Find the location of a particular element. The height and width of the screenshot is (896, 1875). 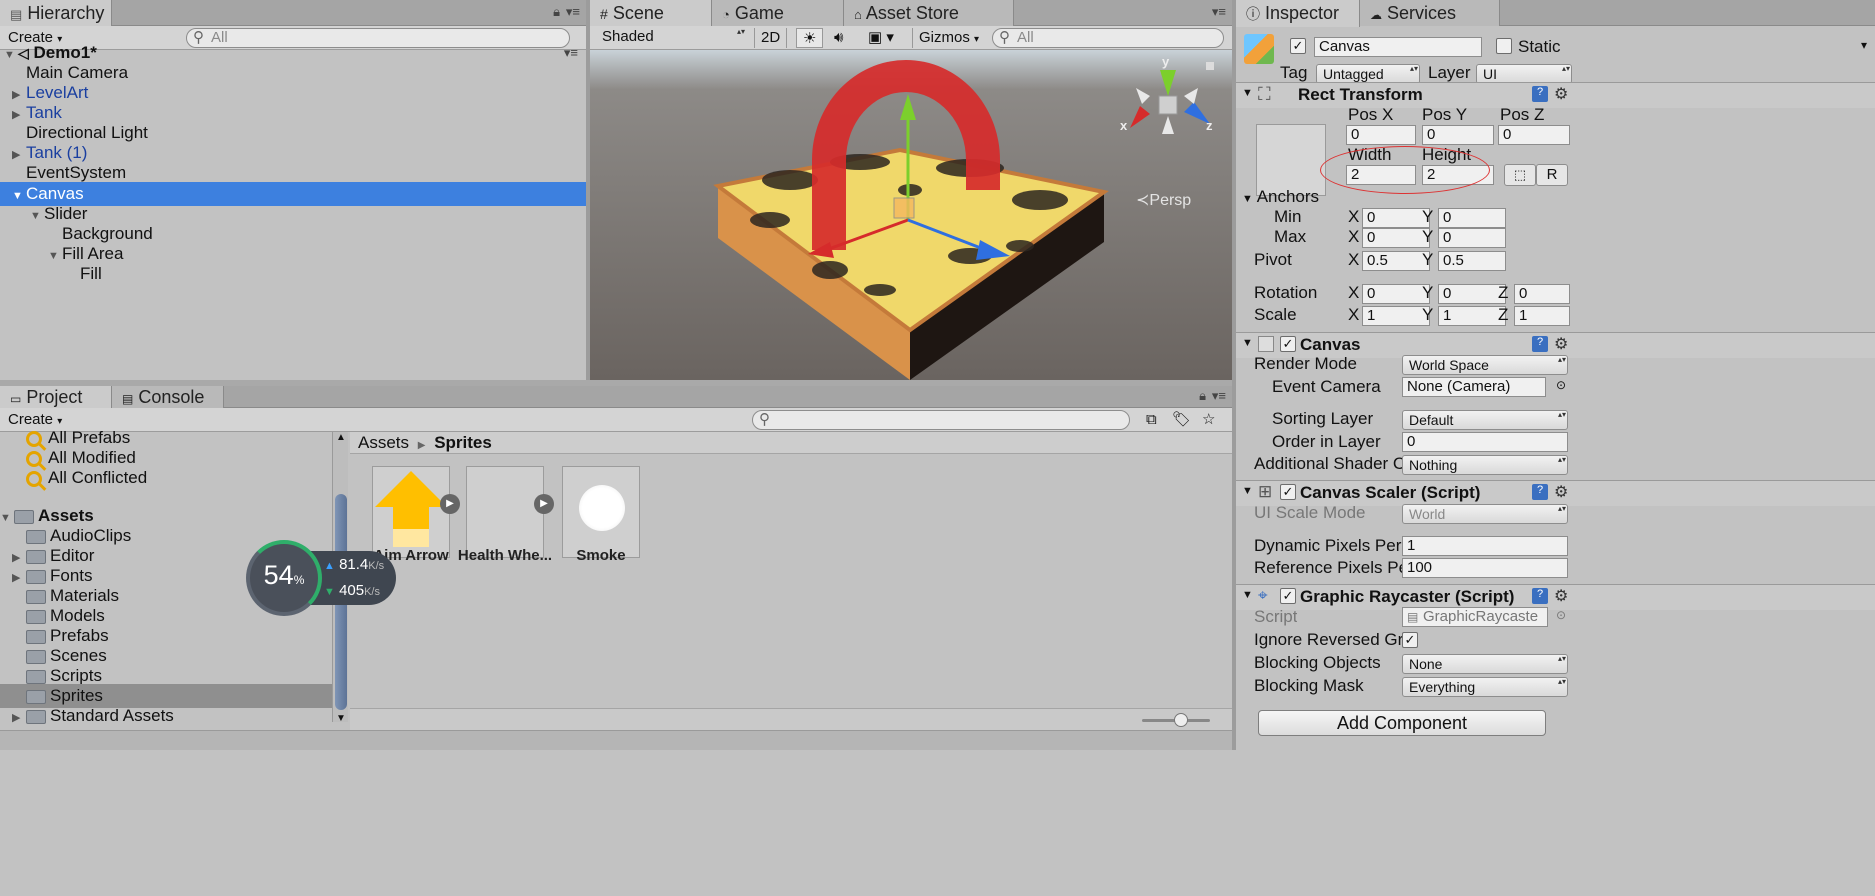

pos-x-field: 0 is located at coordinates (1381, 135).